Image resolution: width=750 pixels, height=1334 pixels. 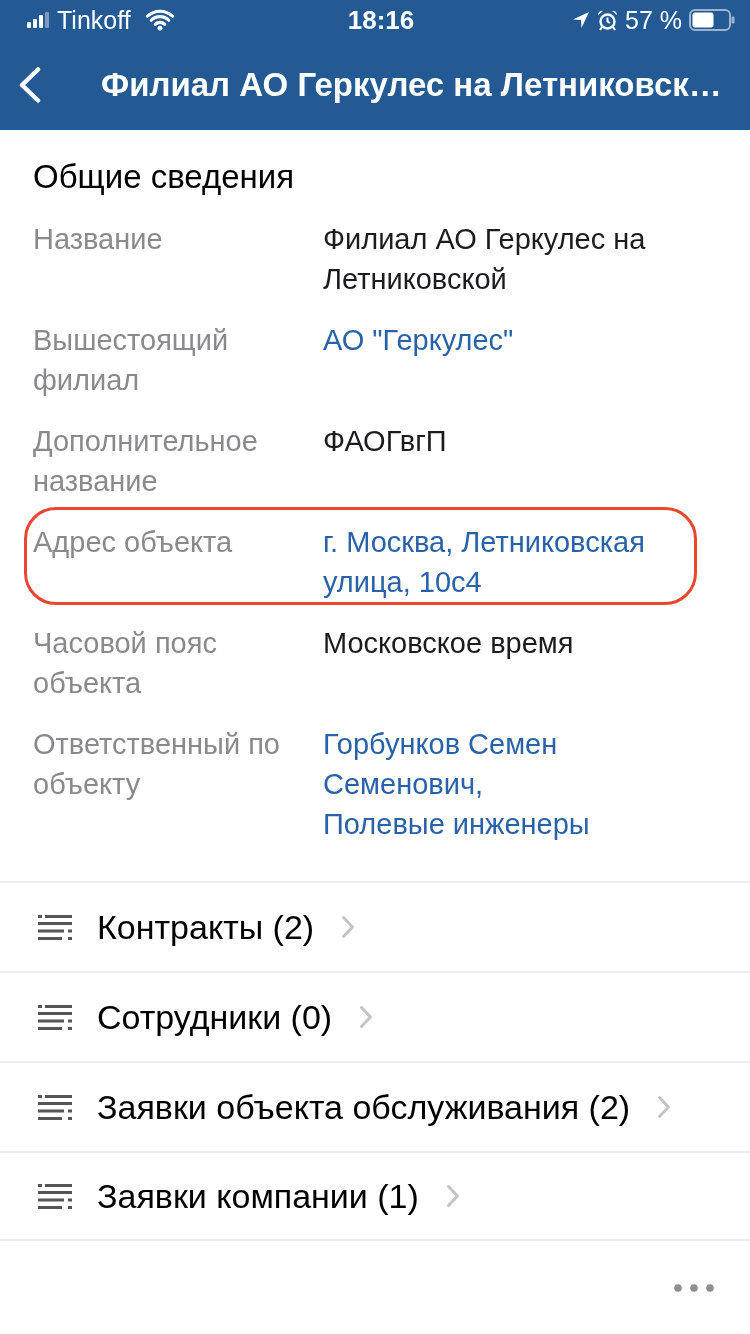 I want to click on battery-percentage: 57 %, so click(x=653, y=20).